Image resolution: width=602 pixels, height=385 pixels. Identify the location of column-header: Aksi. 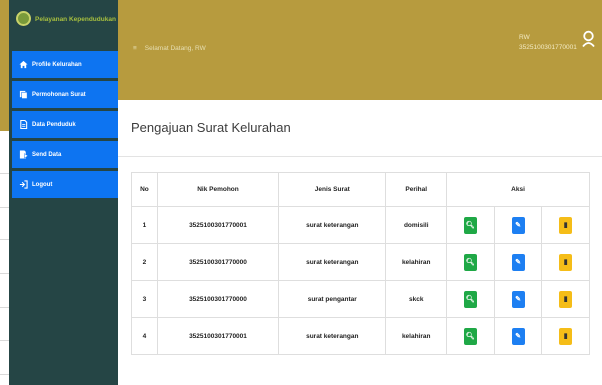
(518, 189).